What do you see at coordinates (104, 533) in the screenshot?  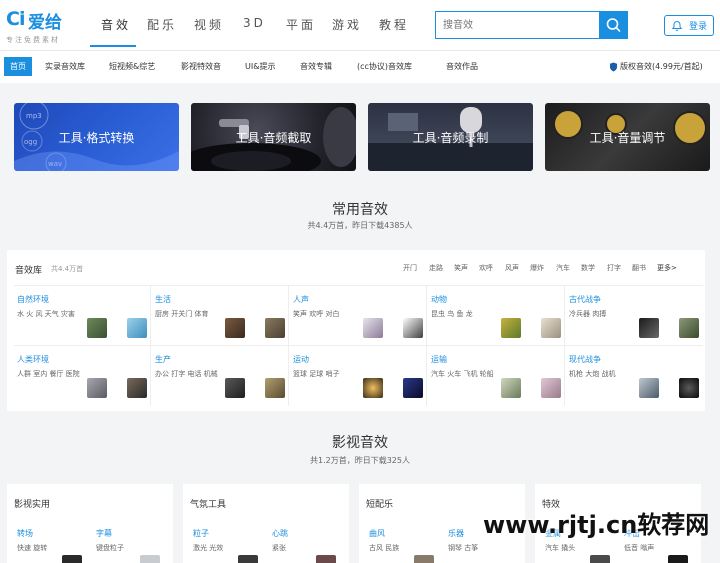 I see `card-sub-link: 字幕` at bounding box center [104, 533].